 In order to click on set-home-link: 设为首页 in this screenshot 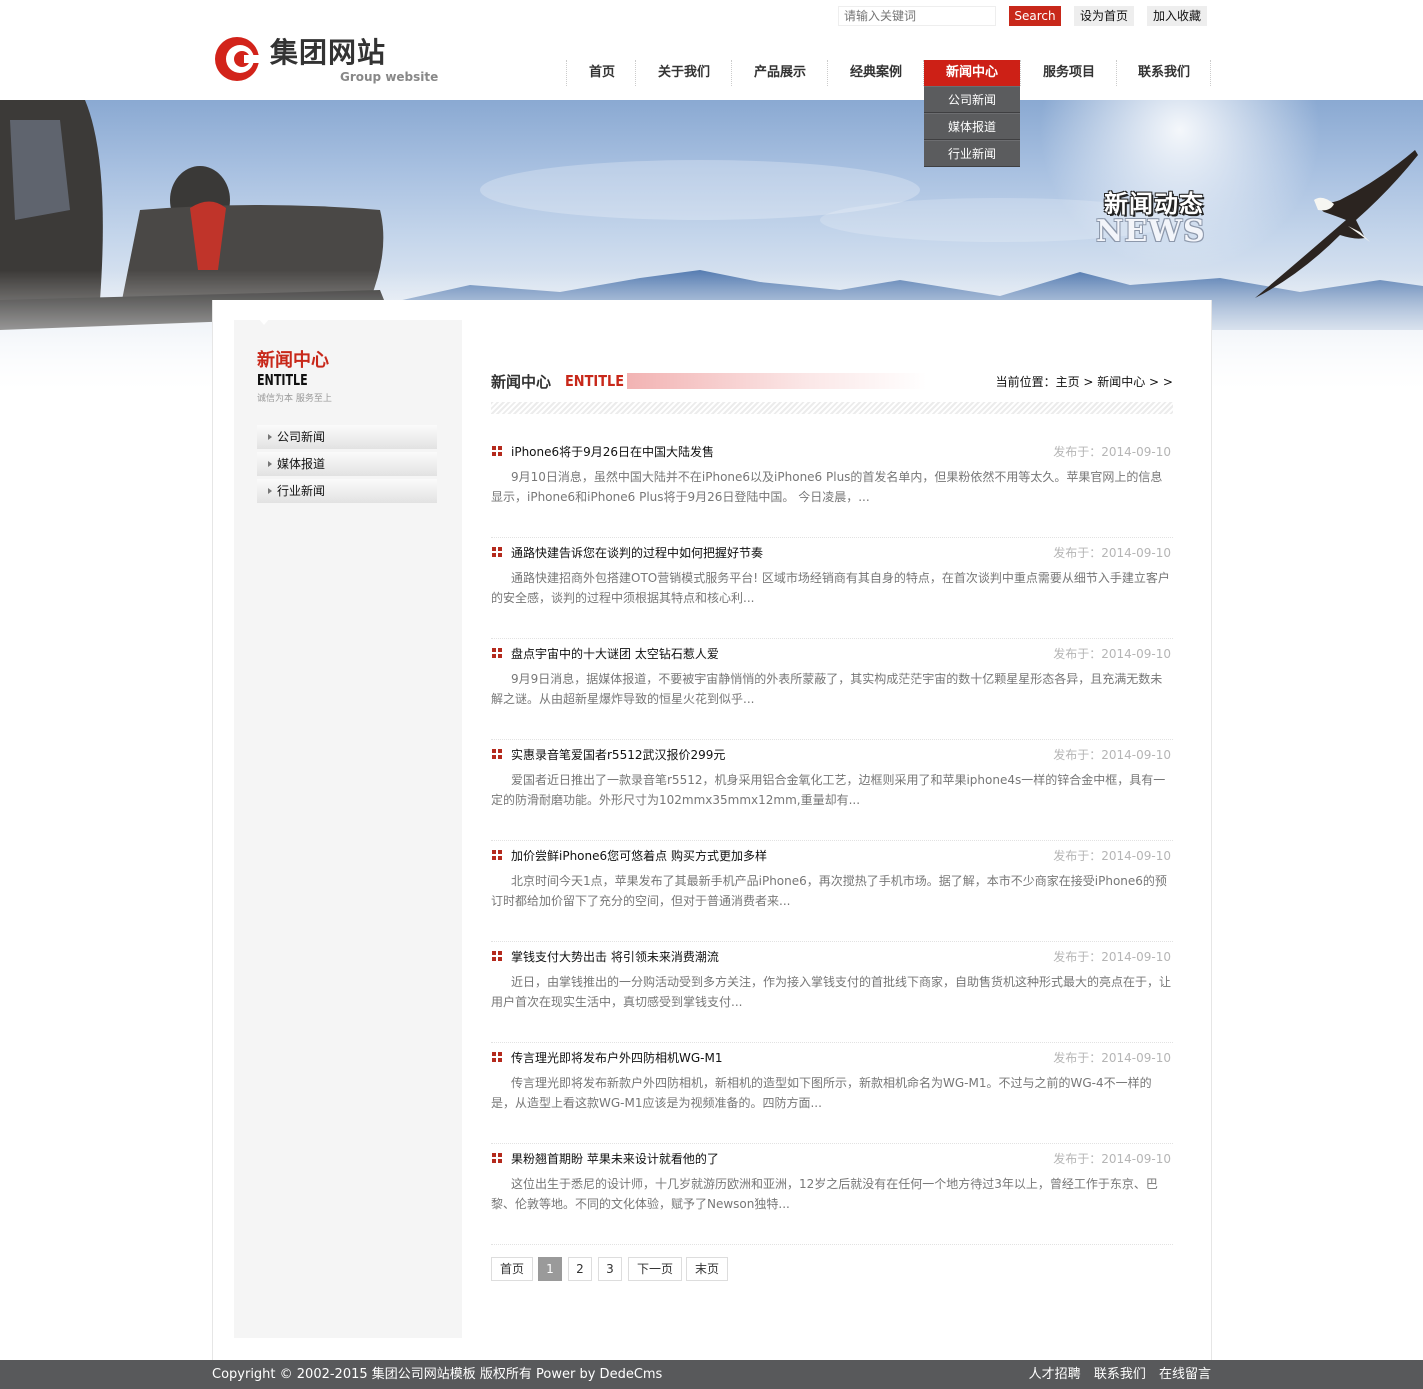, I will do `click(1104, 16)`.